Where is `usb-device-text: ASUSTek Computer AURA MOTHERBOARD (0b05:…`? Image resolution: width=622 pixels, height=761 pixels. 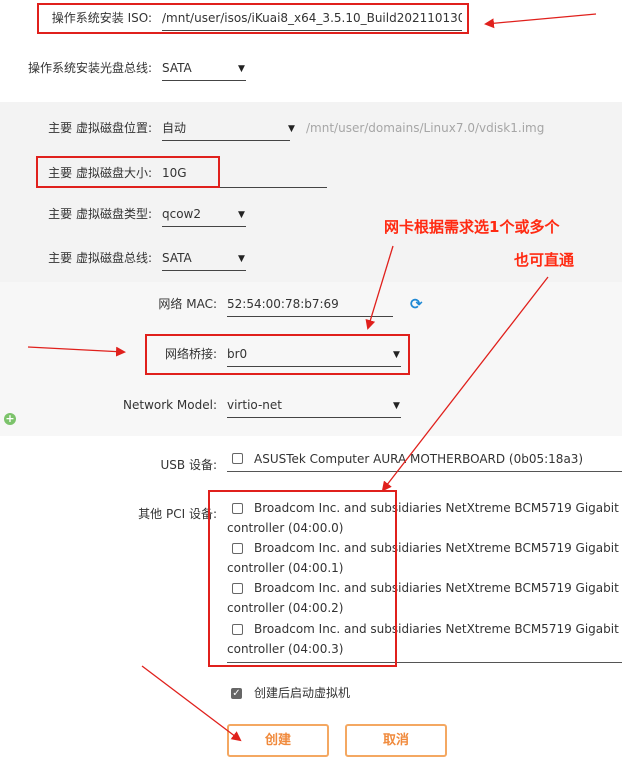
usb-device-text: ASUSTek Computer AURA MOTHERBOARD (0b05:… is located at coordinates (419, 459).